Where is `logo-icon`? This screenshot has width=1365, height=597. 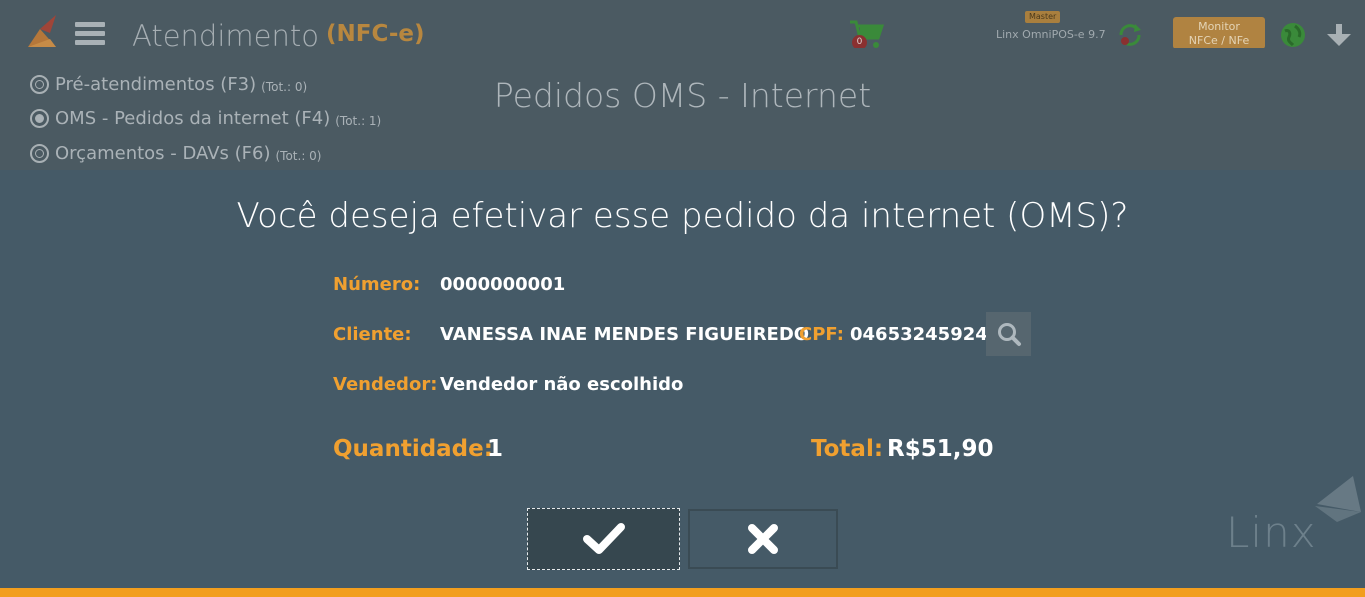 logo-icon is located at coordinates (42, 31).